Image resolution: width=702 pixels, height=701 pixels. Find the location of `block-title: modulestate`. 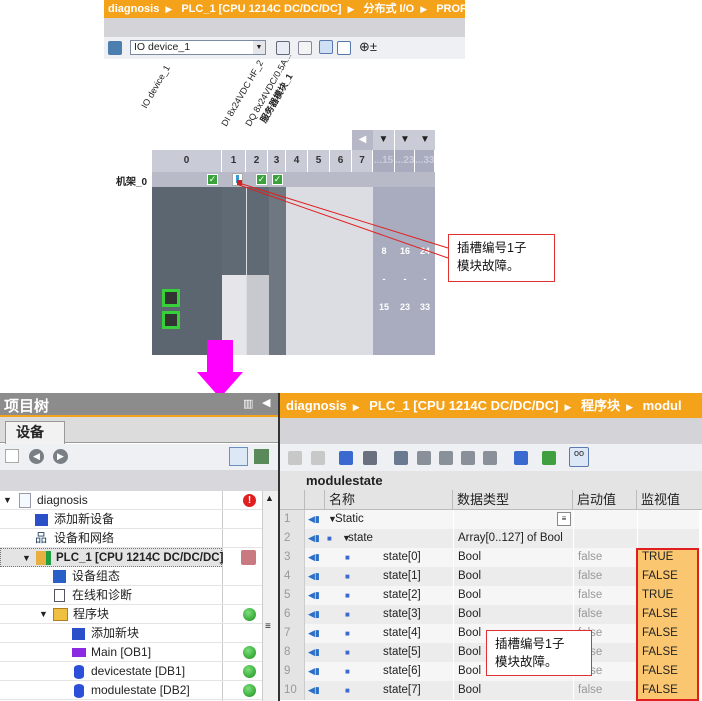

block-title: modulestate is located at coordinates (491, 480).